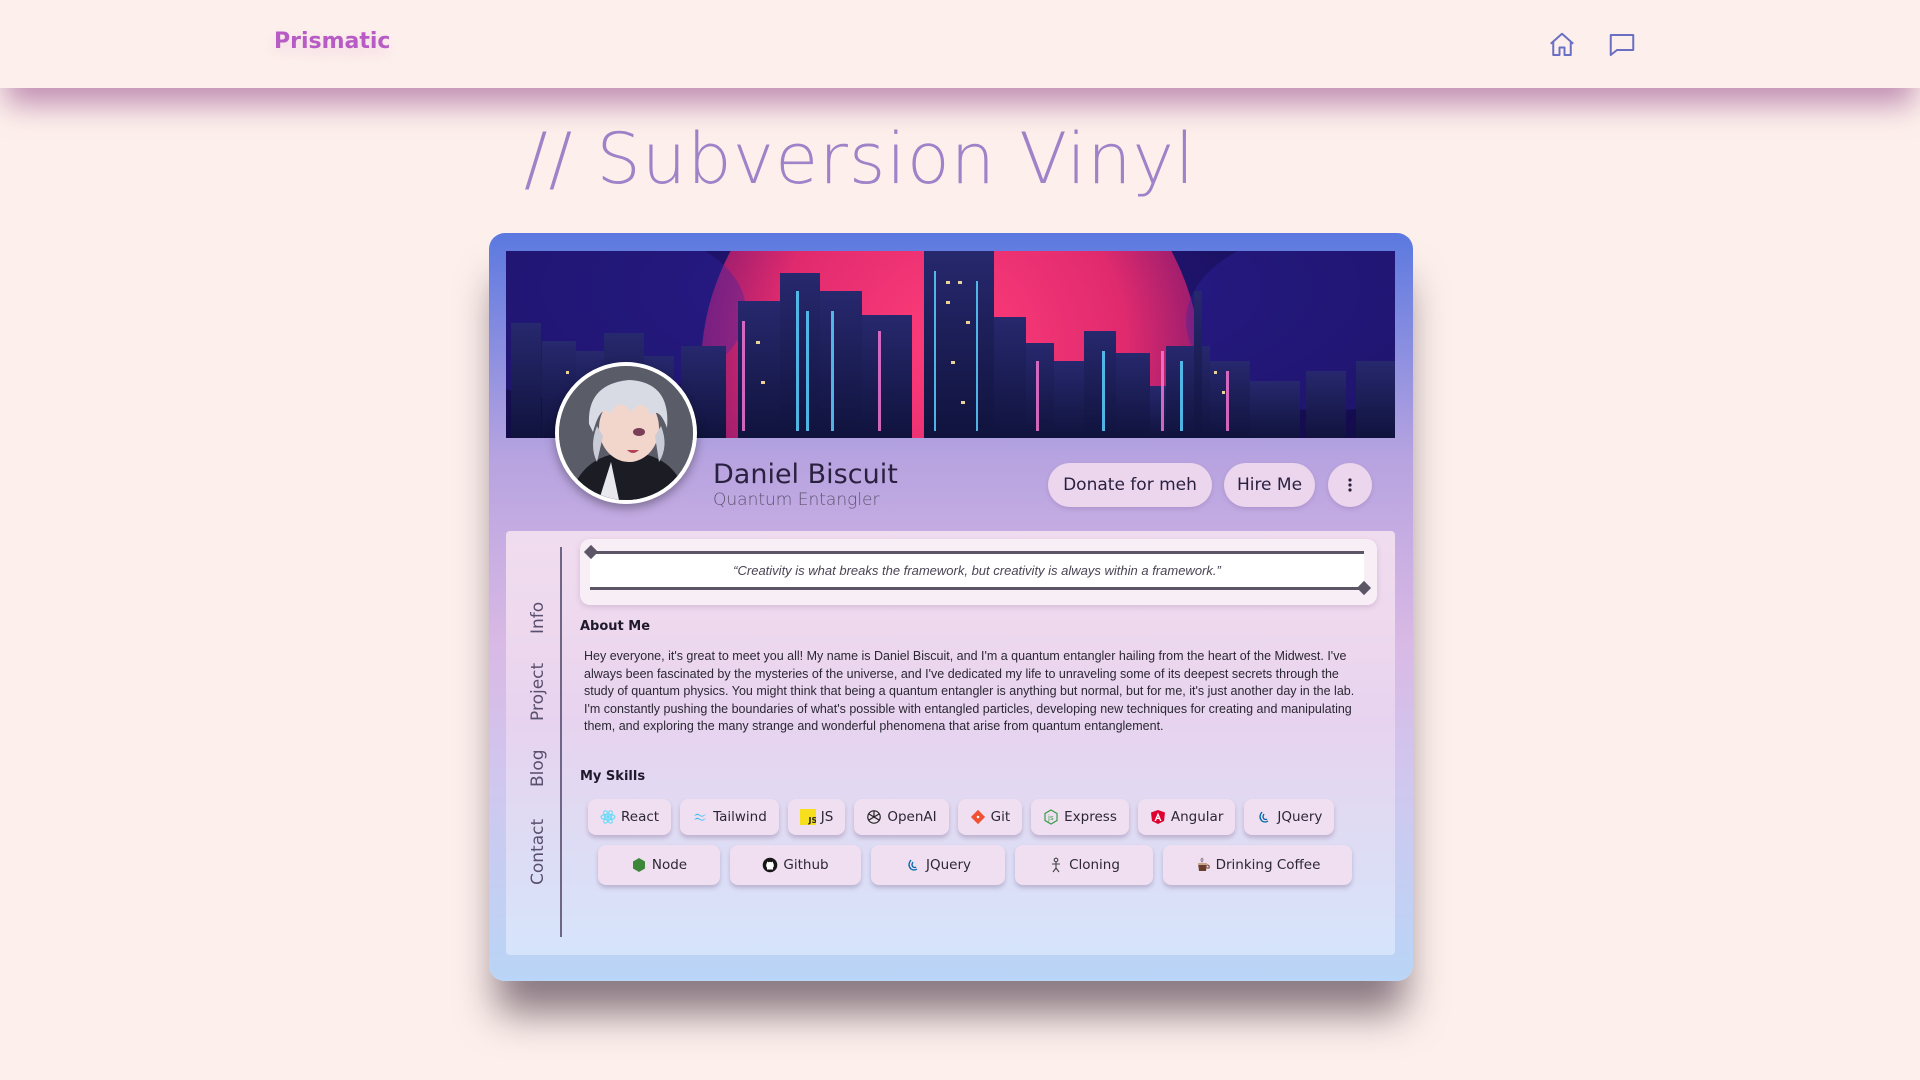 The height and width of the screenshot is (1080, 1920). I want to click on skill-label: JS, so click(827, 817).